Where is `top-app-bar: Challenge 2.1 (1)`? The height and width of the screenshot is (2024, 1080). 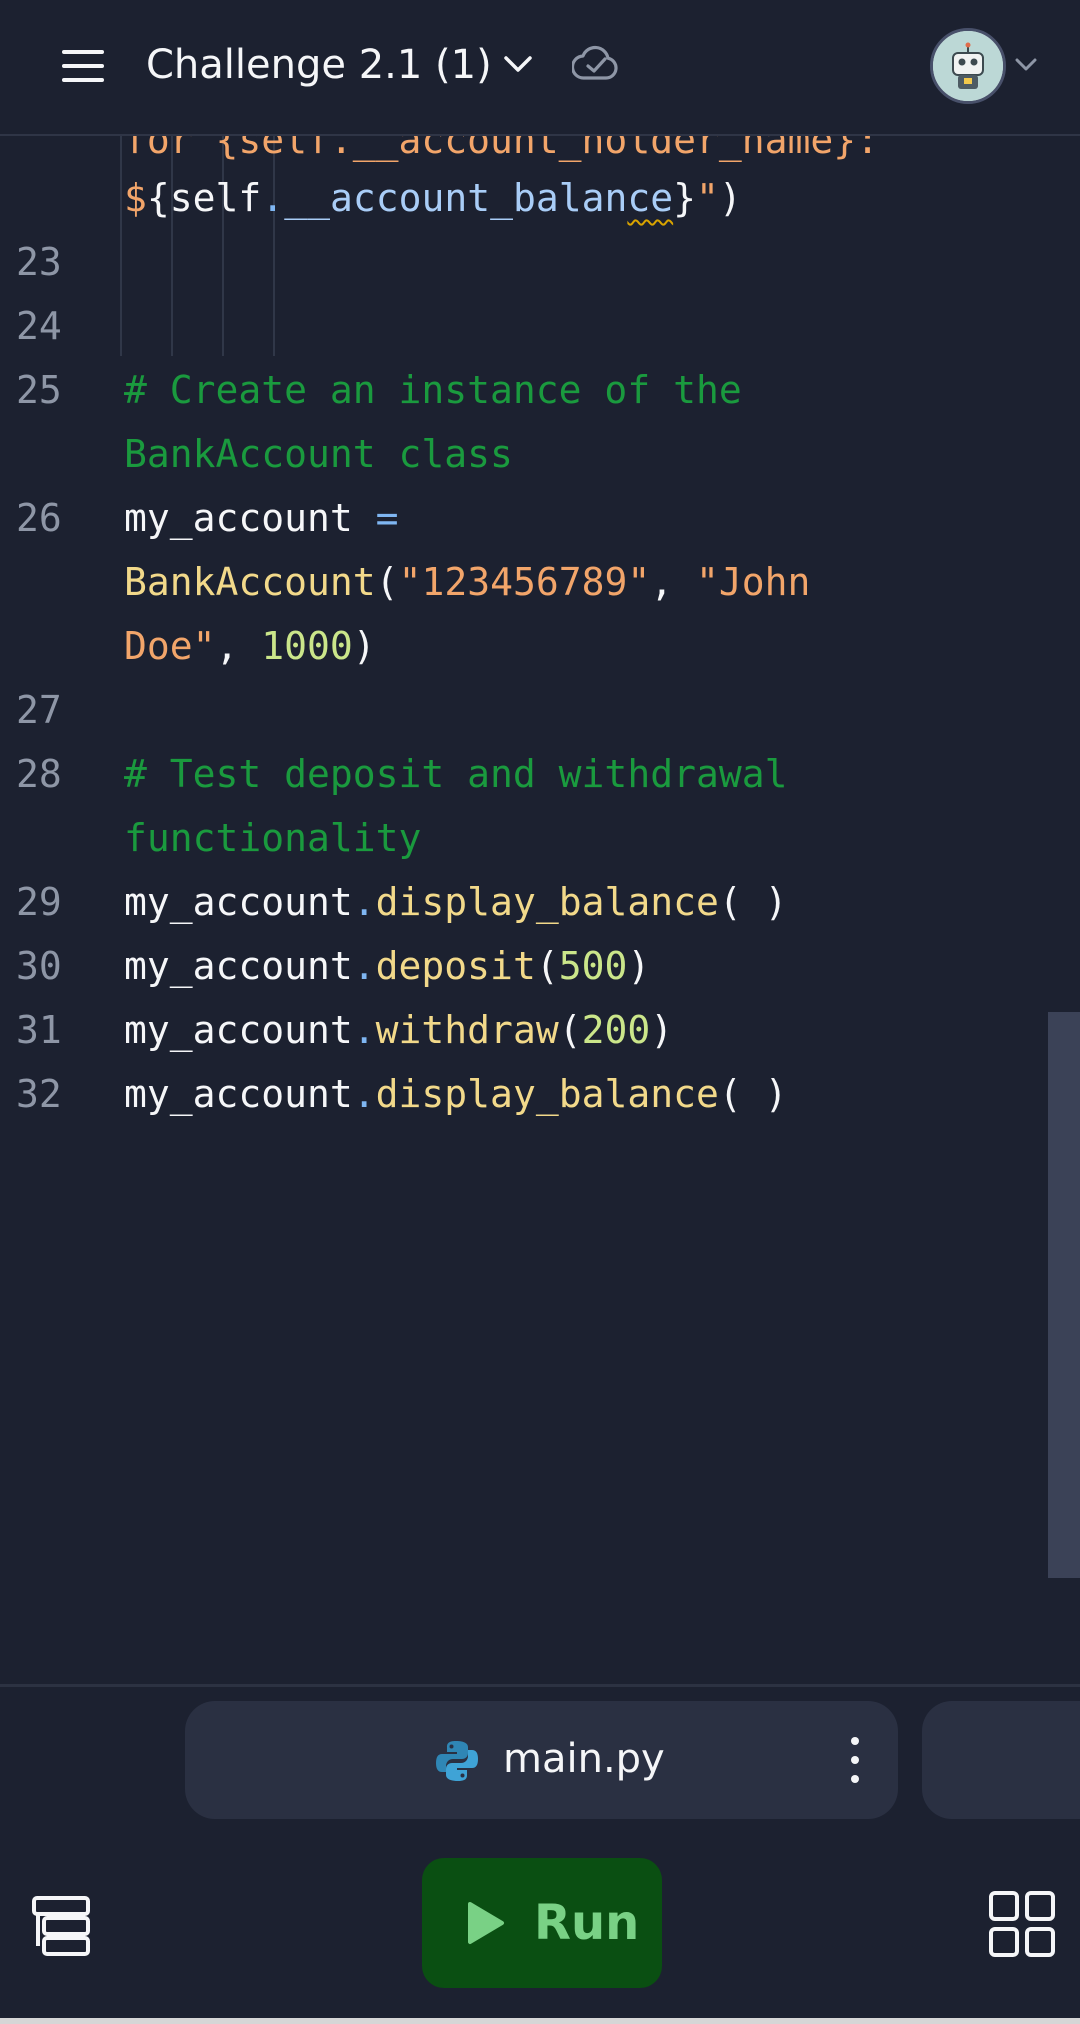
top-app-bar: Challenge 2.1 (1) is located at coordinates (540, 68).